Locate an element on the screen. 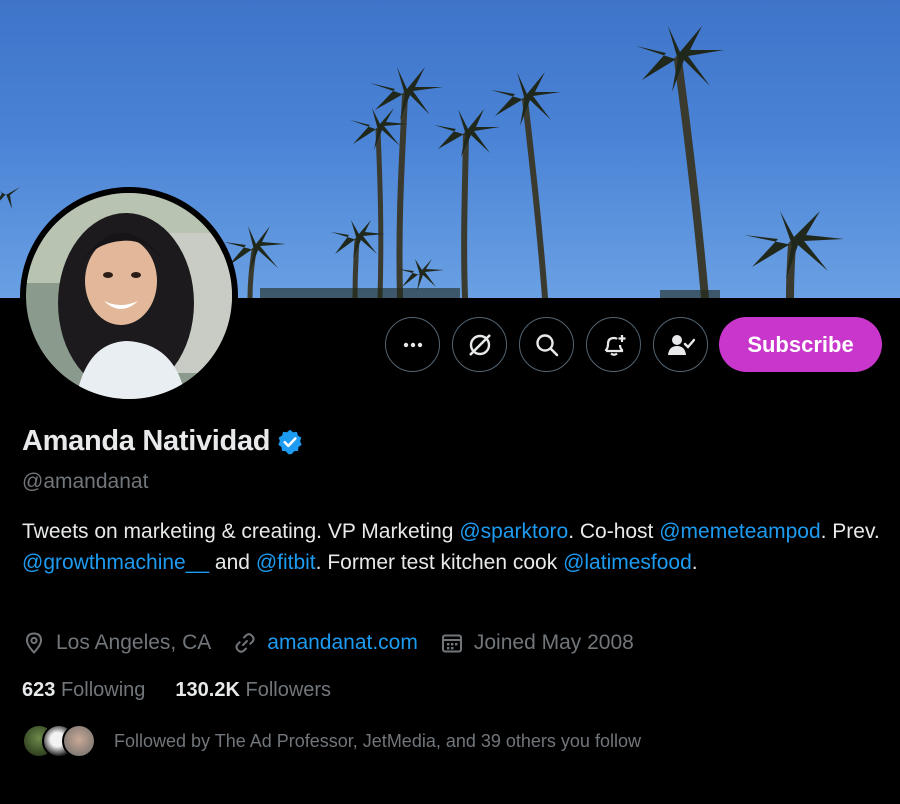 Image resolution: width=900 pixels, height=804 pixels. user-handle: @amandanat is located at coordinates (85, 481).